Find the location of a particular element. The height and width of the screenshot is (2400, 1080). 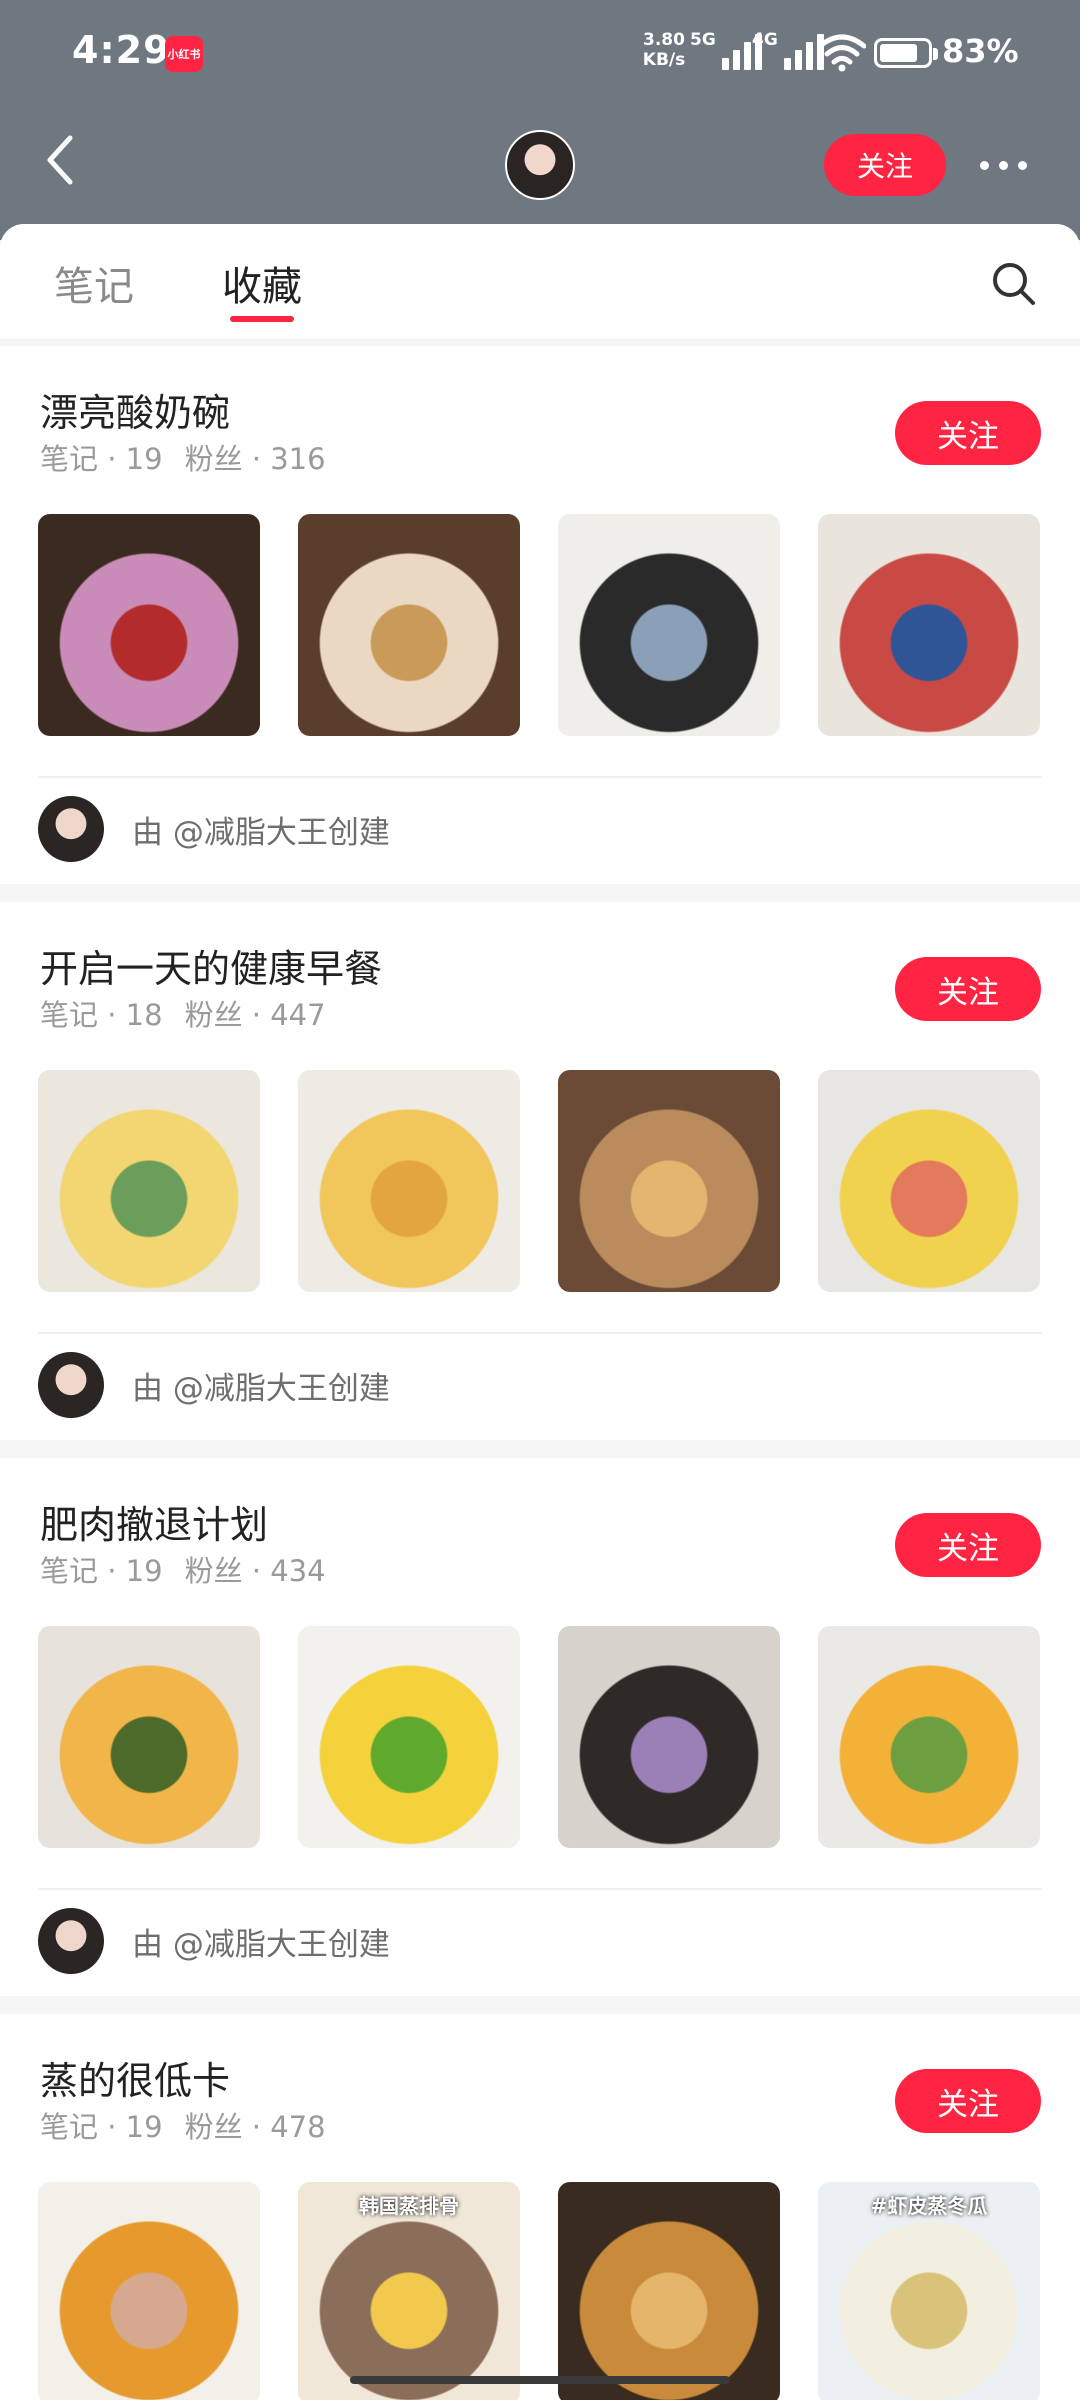

back-arrow-icon is located at coordinates (60, 160).